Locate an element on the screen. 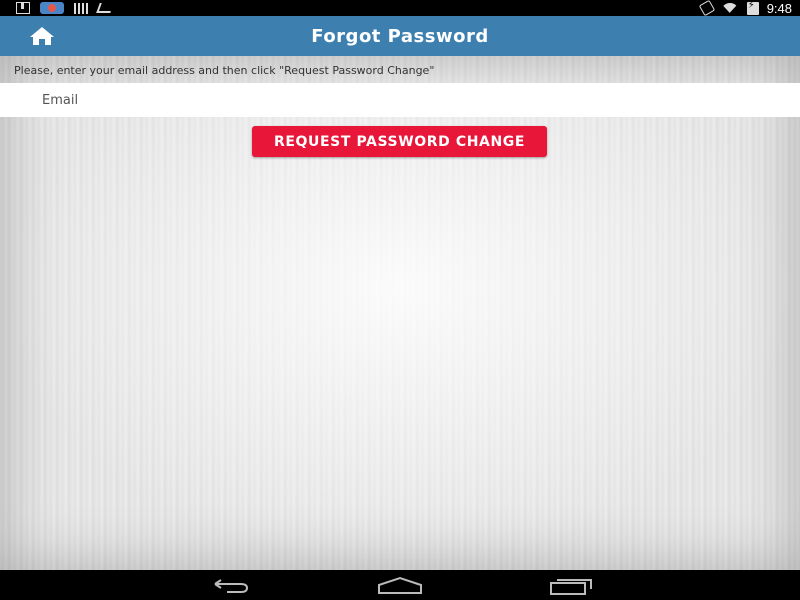  home-icon is located at coordinates (42, 36).